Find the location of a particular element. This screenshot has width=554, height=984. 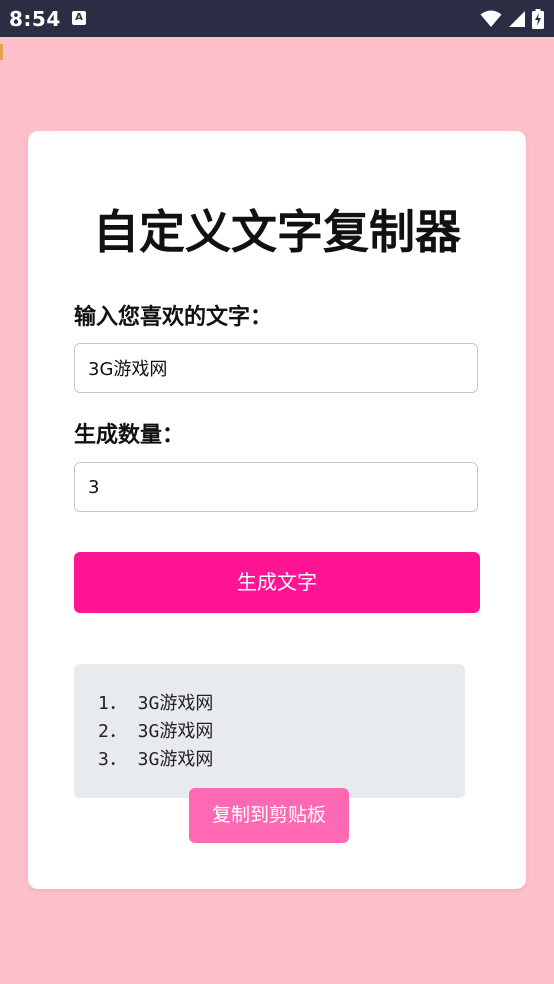

status-icons is located at coordinates (512, 19).